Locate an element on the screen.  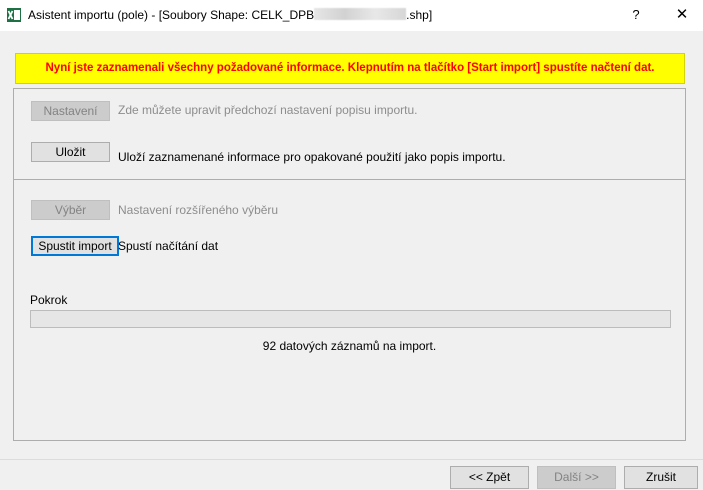
back-button: << Zpět is located at coordinates (489, 477).